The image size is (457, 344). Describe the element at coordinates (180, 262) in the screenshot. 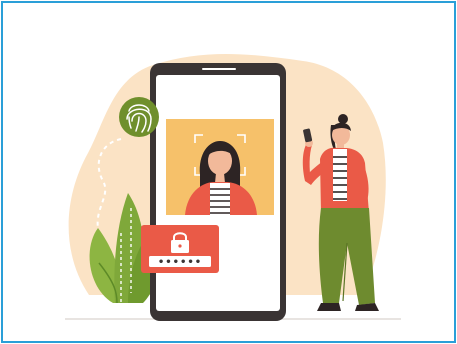

I see `password-masked-value: ••••••` at that location.